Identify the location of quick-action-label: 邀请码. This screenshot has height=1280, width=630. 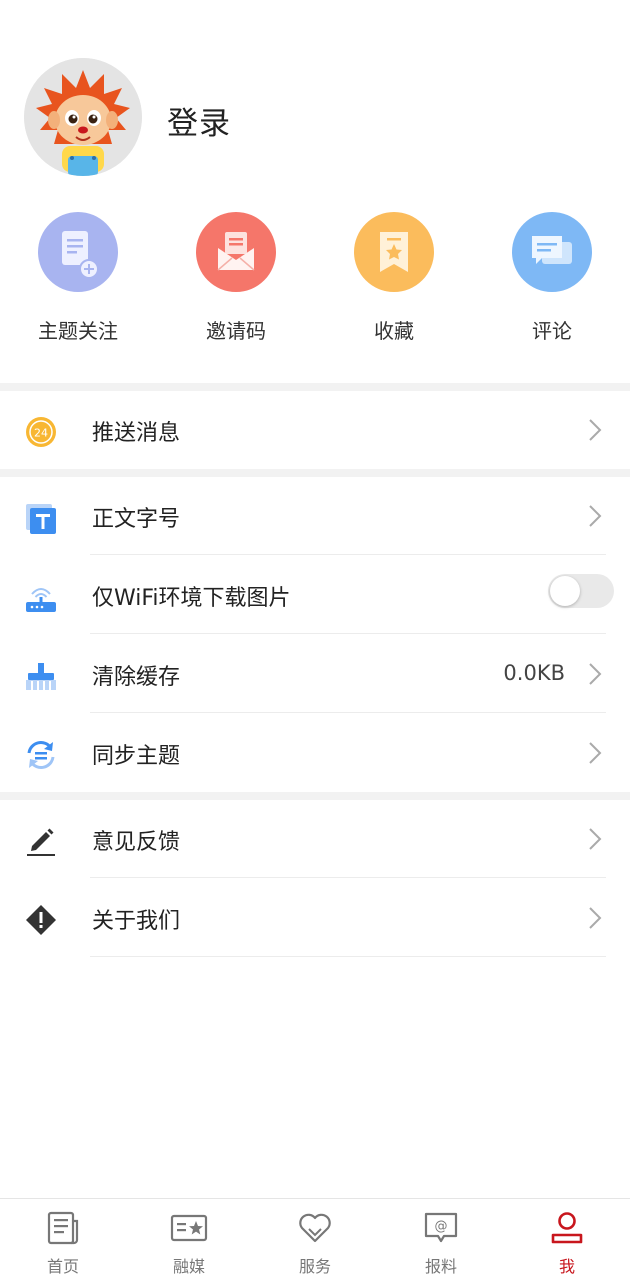
(236, 331).